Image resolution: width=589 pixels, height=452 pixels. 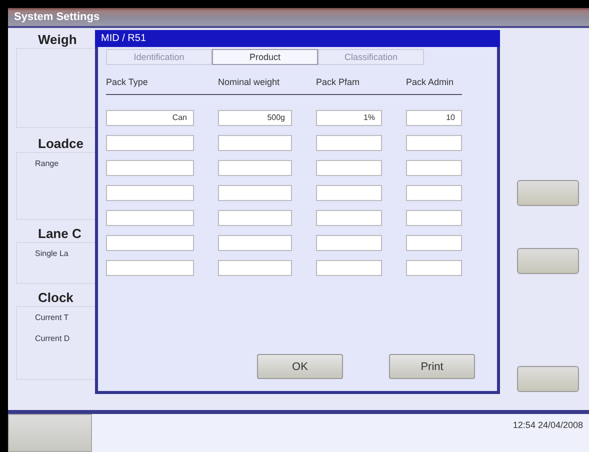 What do you see at coordinates (338, 82) in the screenshot?
I see `column-header: Pack Pfam` at bounding box center [338, 82].